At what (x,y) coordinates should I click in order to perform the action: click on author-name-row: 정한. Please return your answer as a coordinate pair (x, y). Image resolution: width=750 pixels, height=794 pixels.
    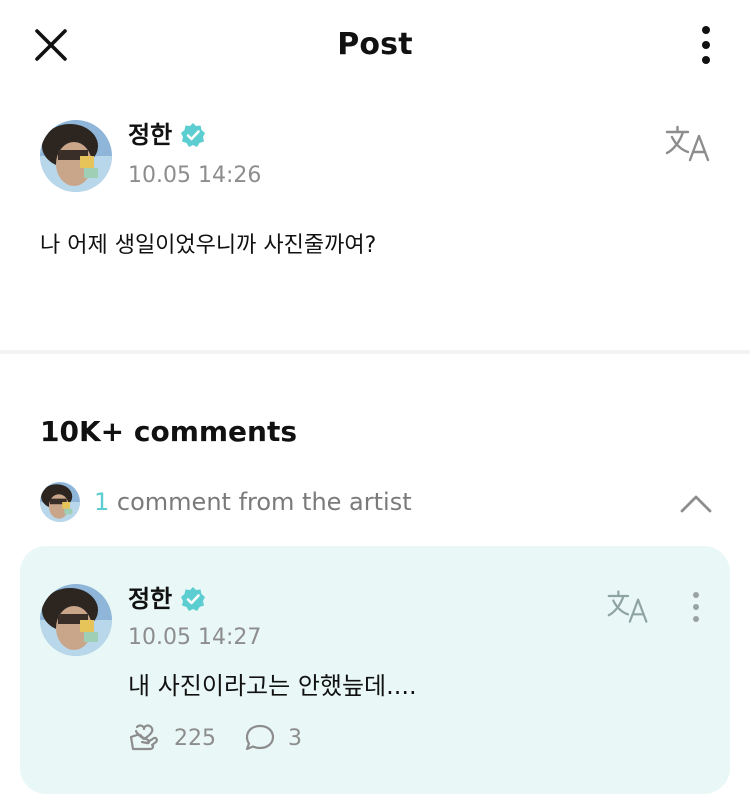
    Looking at the image, I should click on (167, 135).